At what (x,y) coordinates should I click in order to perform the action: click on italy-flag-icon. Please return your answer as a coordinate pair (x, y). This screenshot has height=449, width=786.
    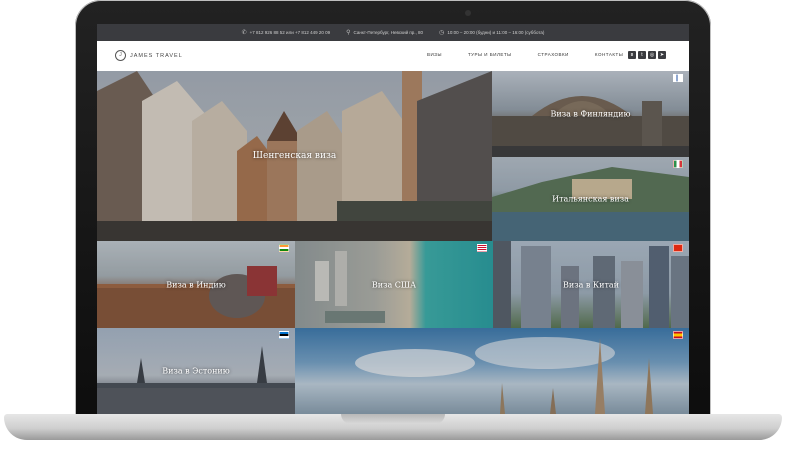
    Looking at the image, I should click on (678, 164).